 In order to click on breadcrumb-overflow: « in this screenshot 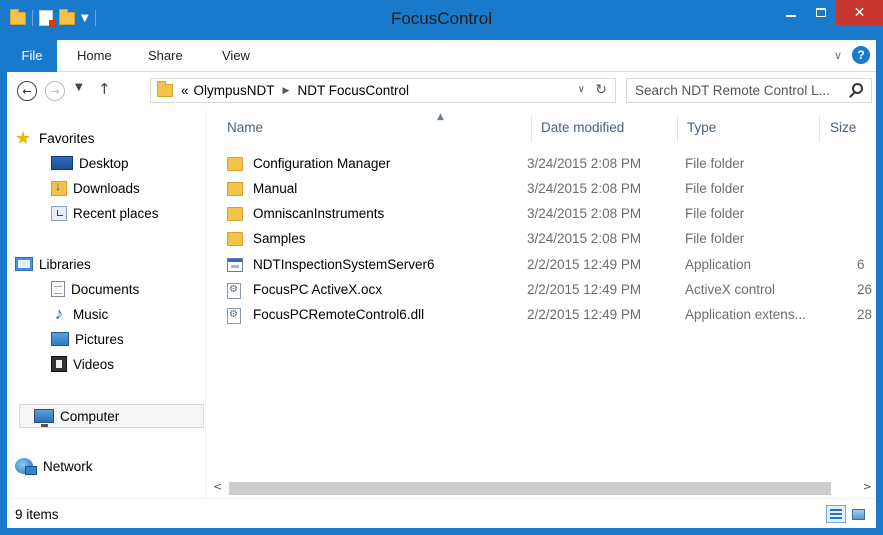, I will do `click(185, 90)`.